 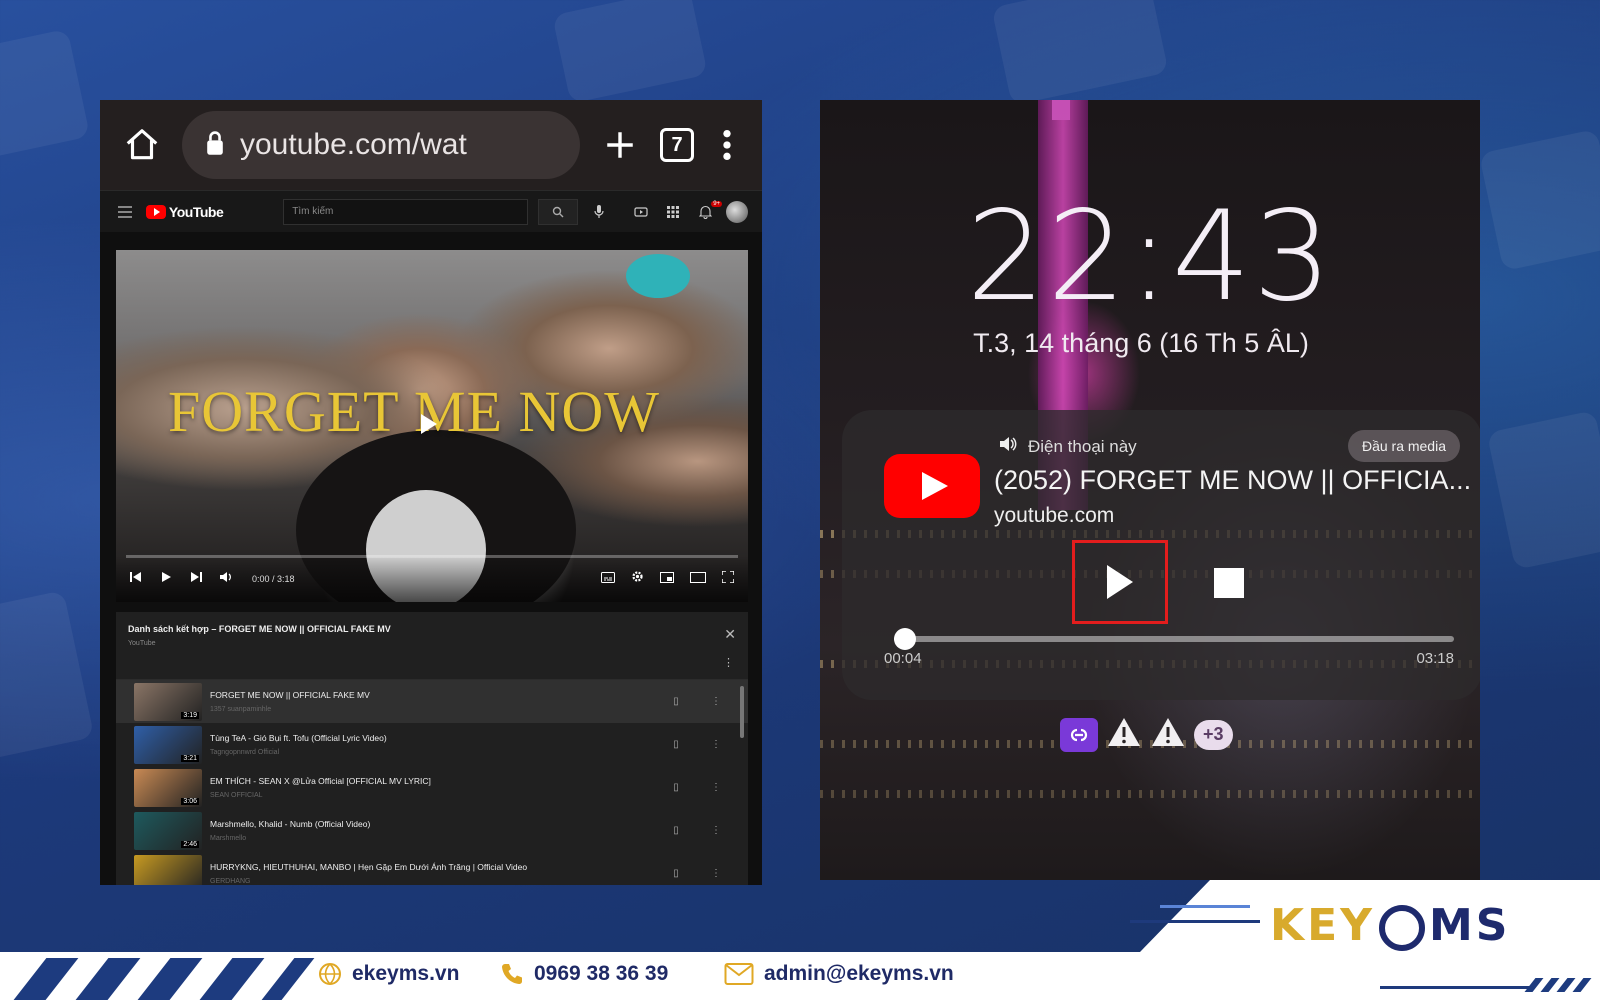 What do you see at coordinates (658, 276) in the screenshot?
I see `video-frame-shape` at bounding box center [658, 276].